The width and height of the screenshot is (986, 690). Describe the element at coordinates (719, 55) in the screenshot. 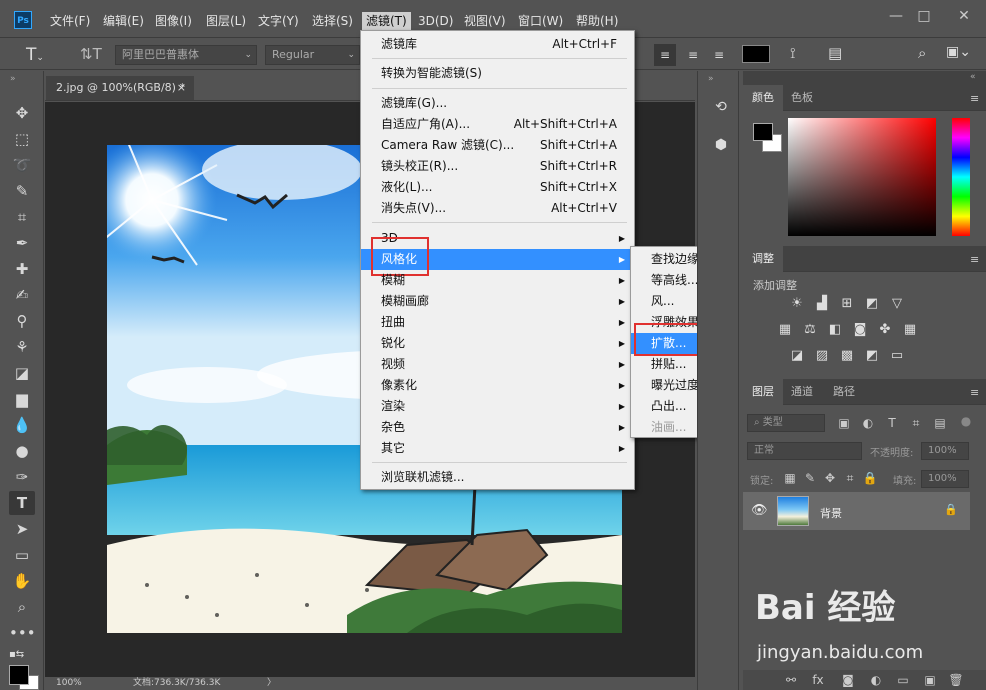

I see `align-right-icon: ≡` at that location.